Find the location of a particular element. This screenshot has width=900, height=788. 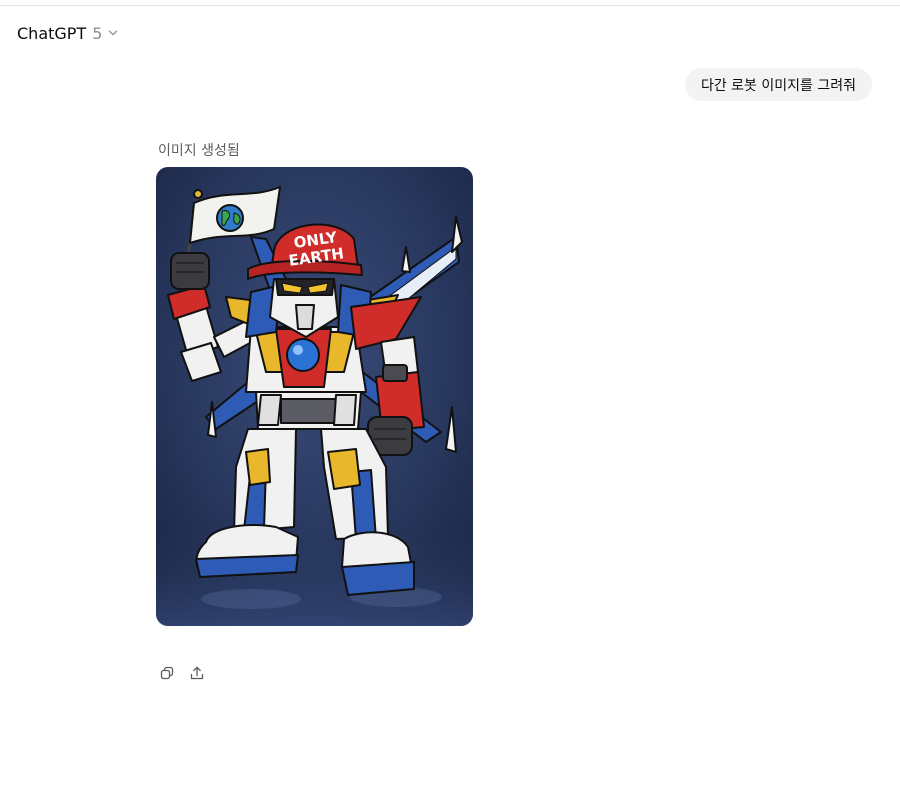

share-icon is located at coordinates (197, 675).